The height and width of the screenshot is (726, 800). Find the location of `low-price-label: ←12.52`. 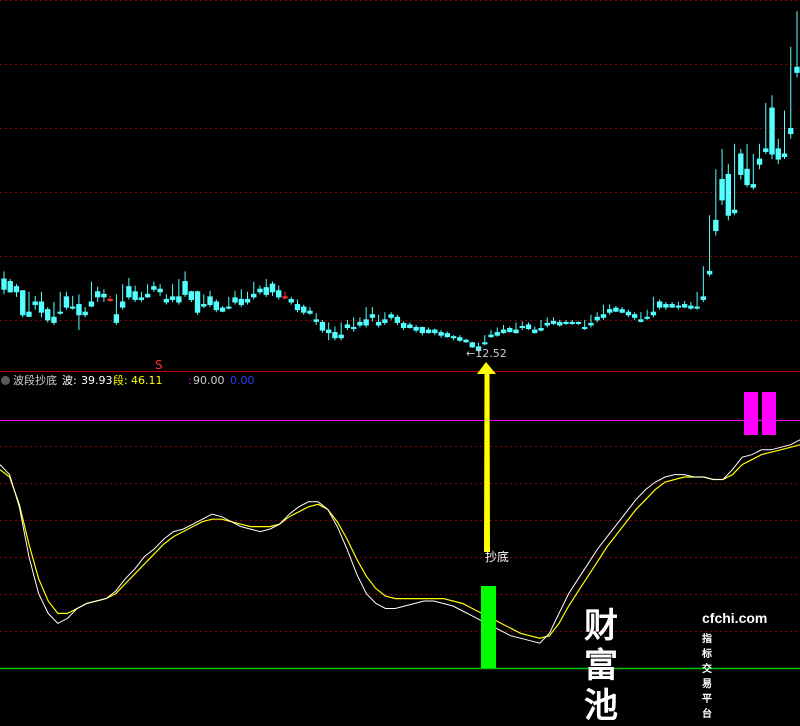

low-price-label: ←12.52 is located at coordinates (486, 354).